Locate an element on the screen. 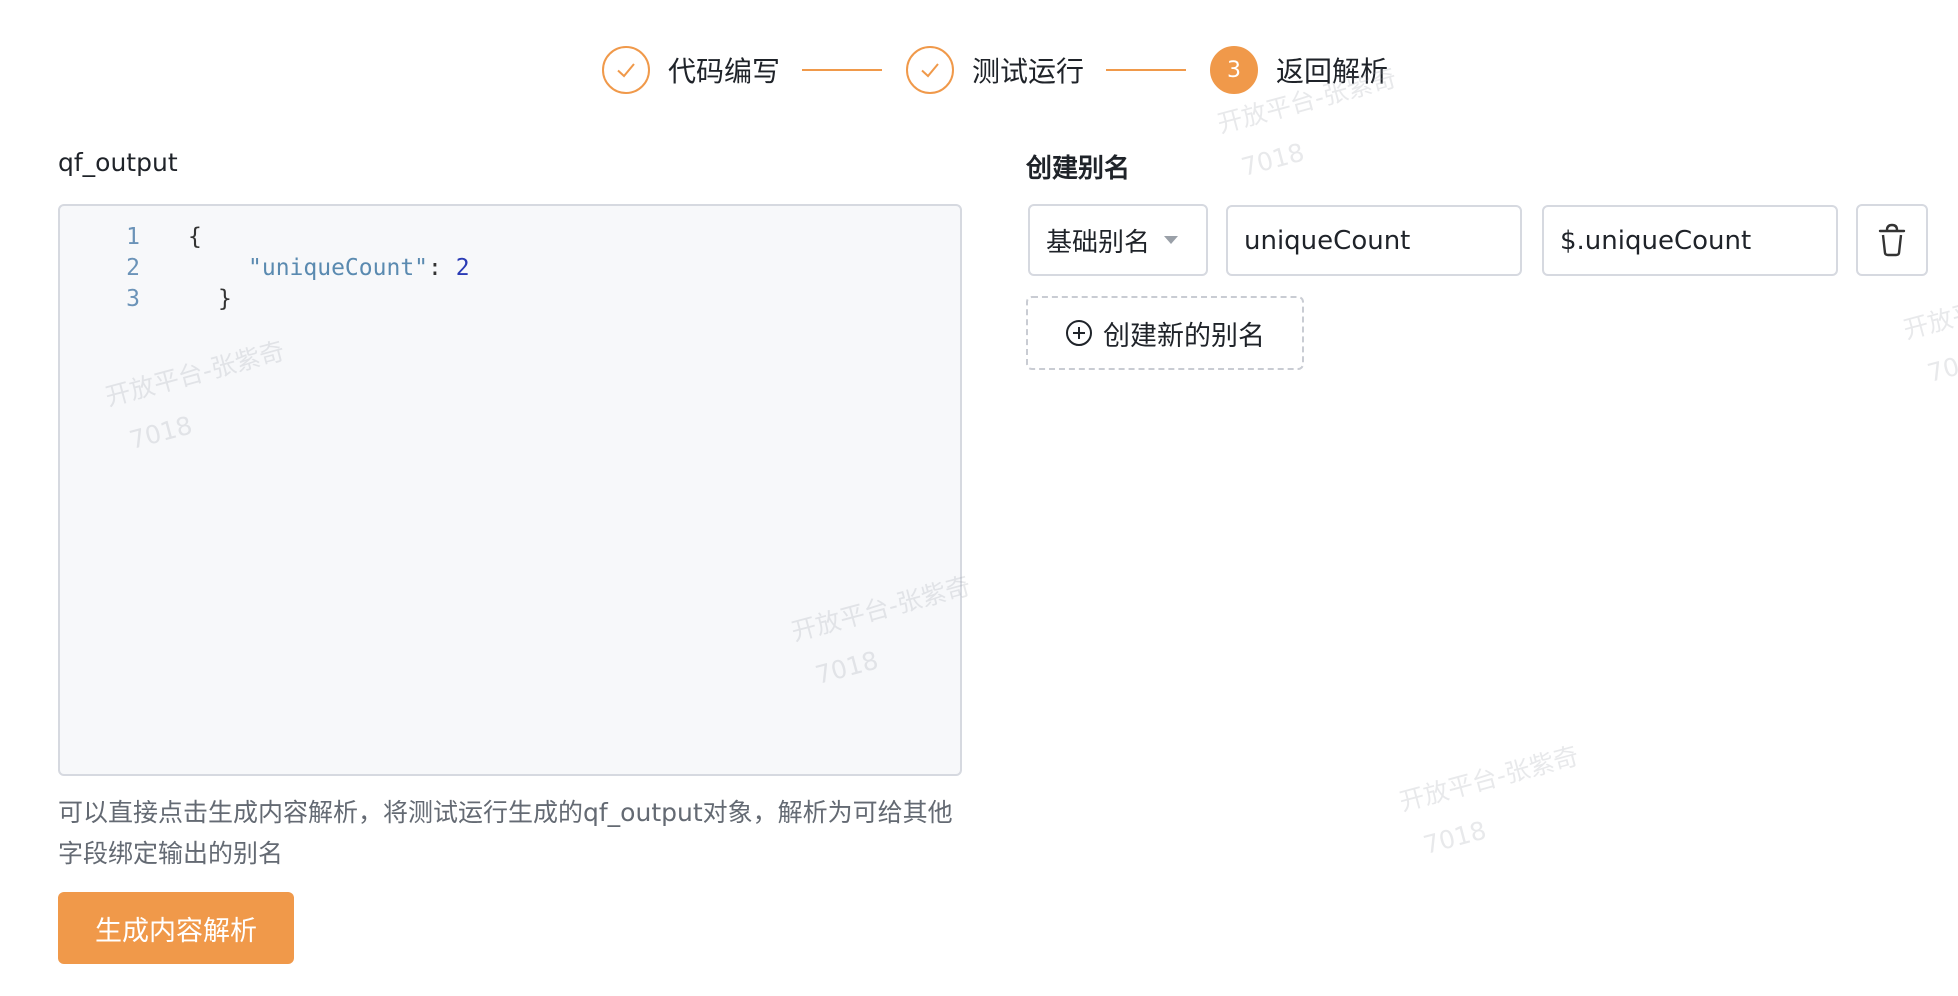 This screenshot has height=996, width=1958. step-number: 3 is located at coordinates (1234, 70).